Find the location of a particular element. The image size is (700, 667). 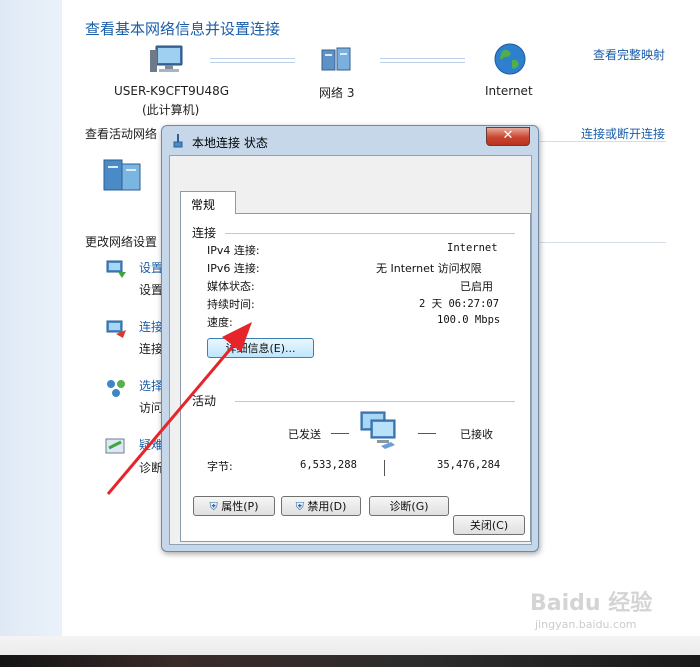

sent-dash is located at coordinates (340, 433).